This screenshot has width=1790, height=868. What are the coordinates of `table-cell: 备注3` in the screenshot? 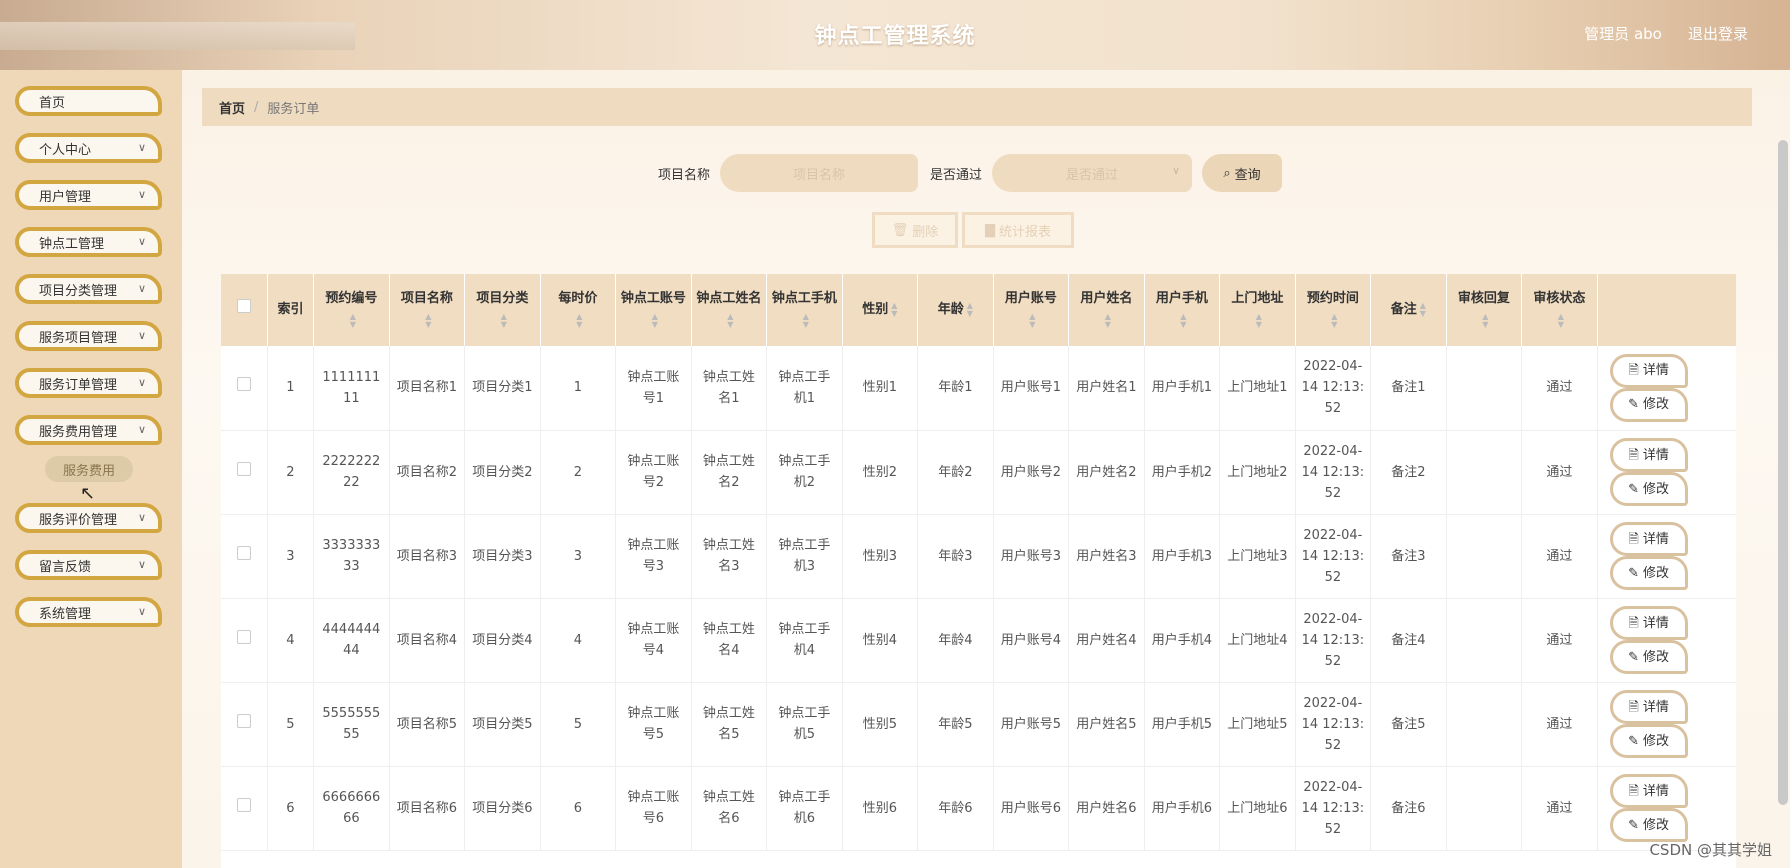 It's located at (1408, 556).